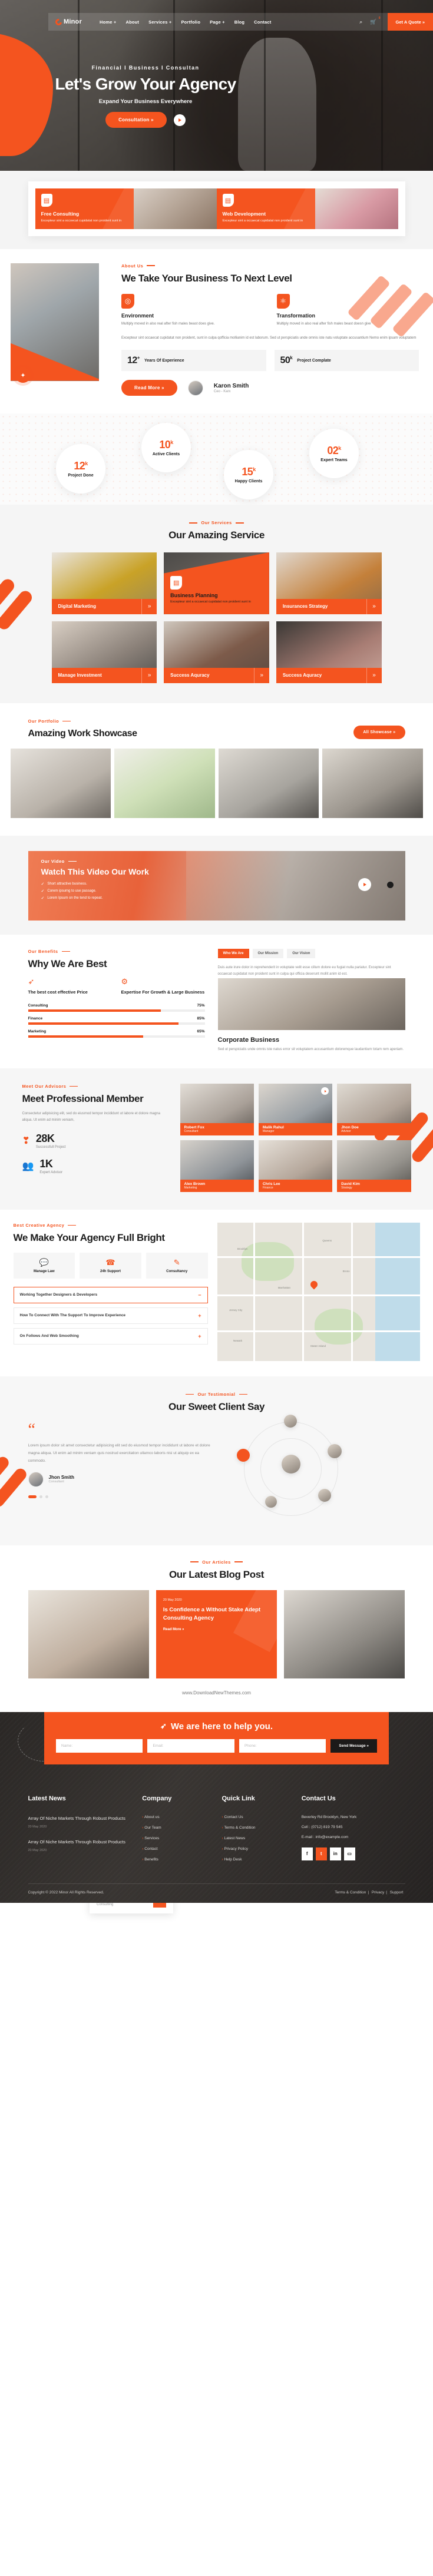  I want to click on pagination-dot-active, so click(32, 1496).